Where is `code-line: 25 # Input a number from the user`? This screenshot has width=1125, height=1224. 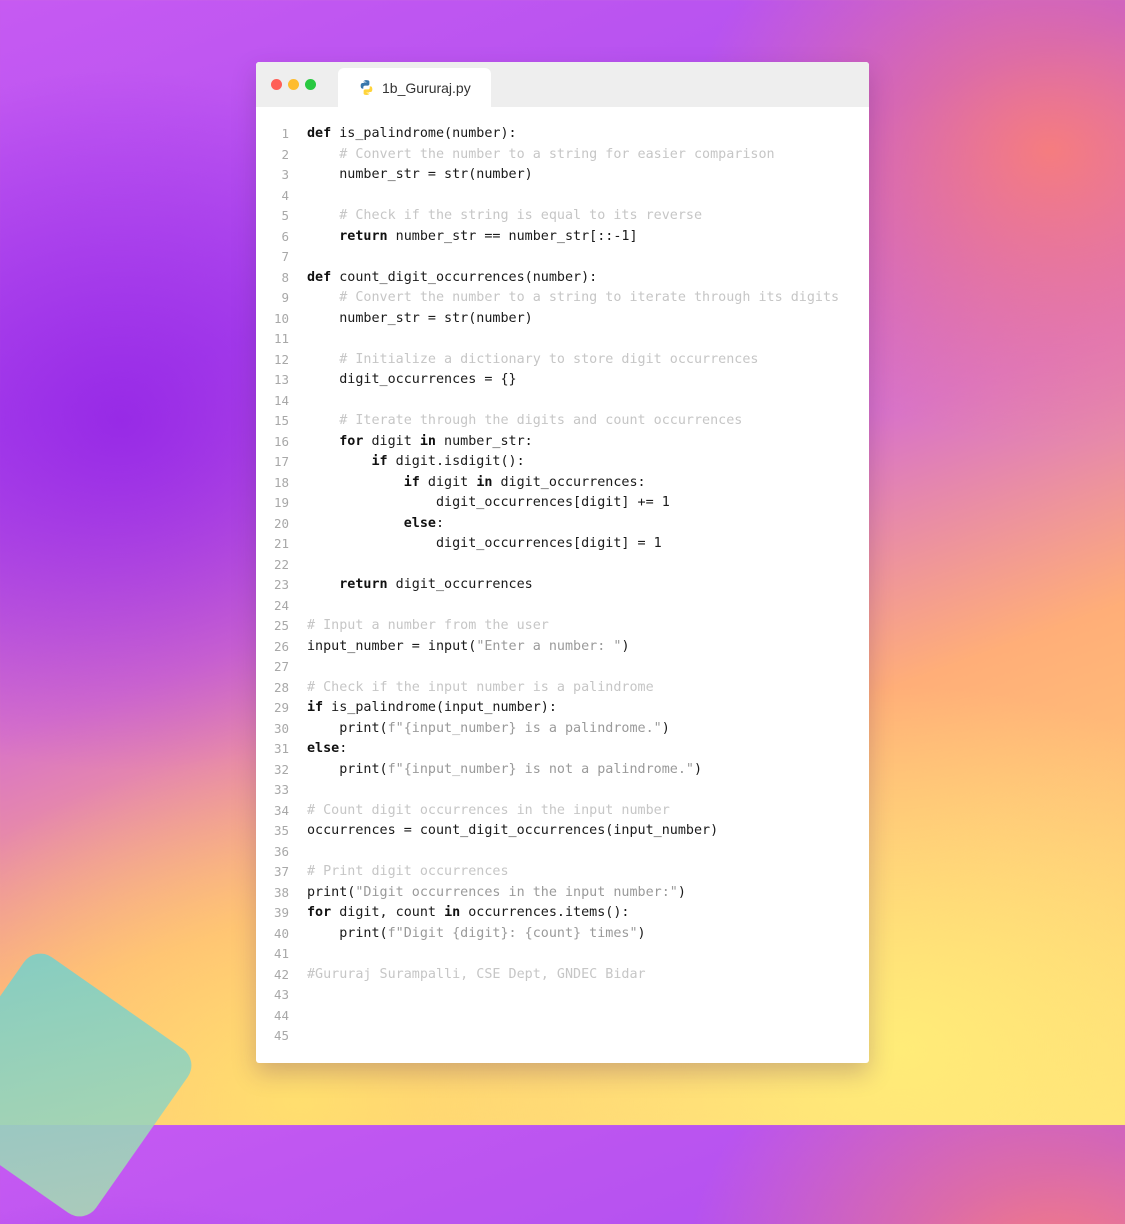 code-line: 25 # Input a number from the user is located at coordinates (562, 626).